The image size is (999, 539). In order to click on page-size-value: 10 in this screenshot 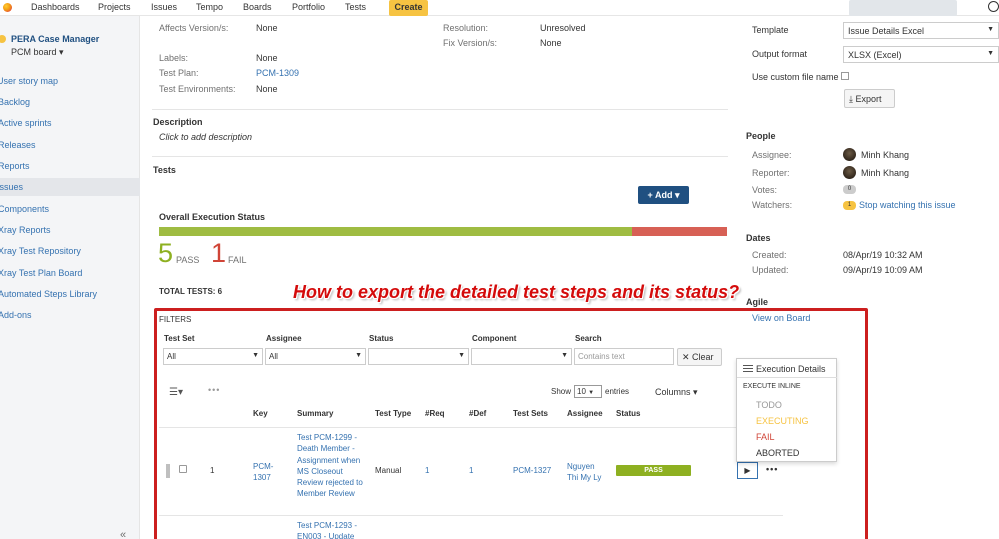, I will do `click(581, 391)`.